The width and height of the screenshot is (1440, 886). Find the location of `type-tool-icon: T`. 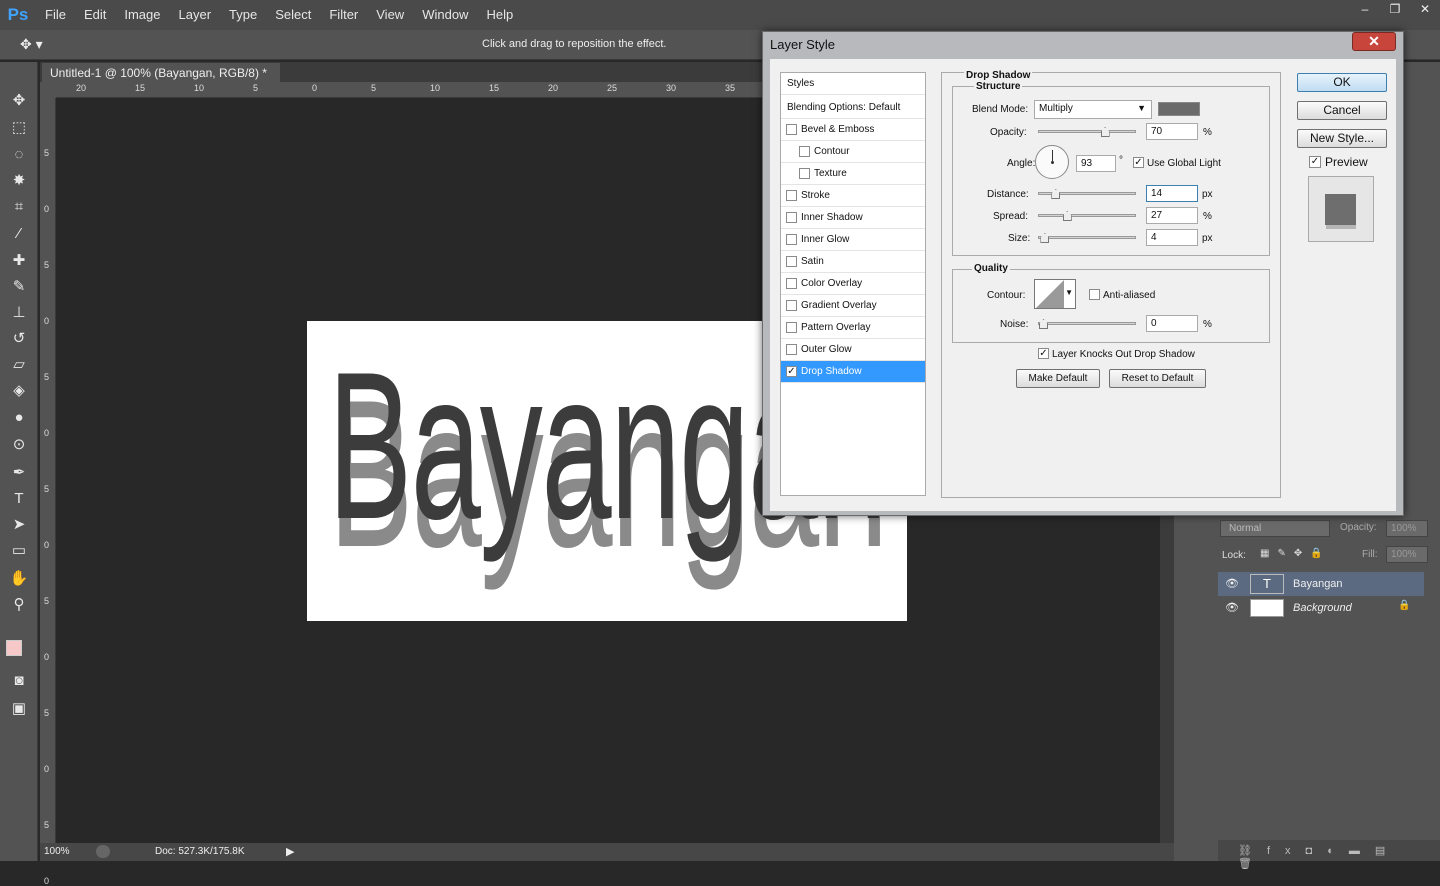

type-tool-icon: T is located at coordinates (19, 499).